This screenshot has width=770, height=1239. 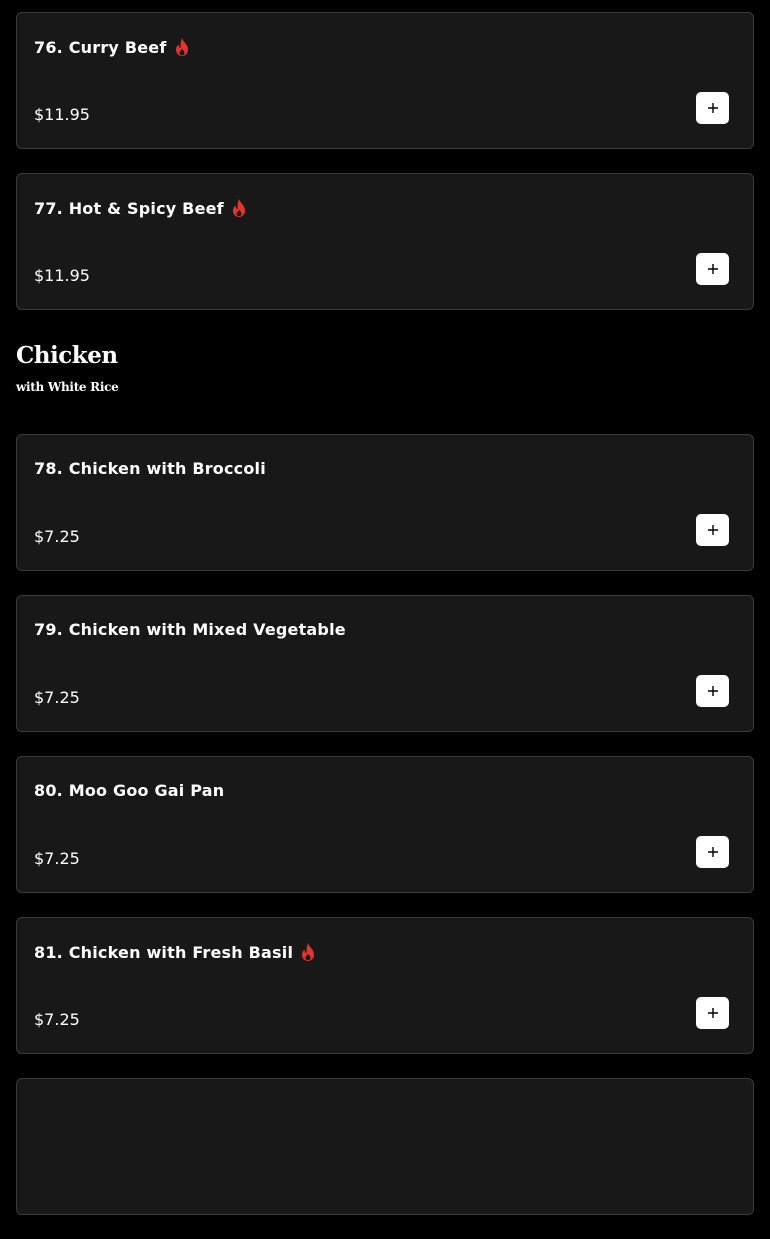 I want to click on menu-item-card: 79. Chicken with Mixed Vegetable $7.25, so click(x=385, y=663).